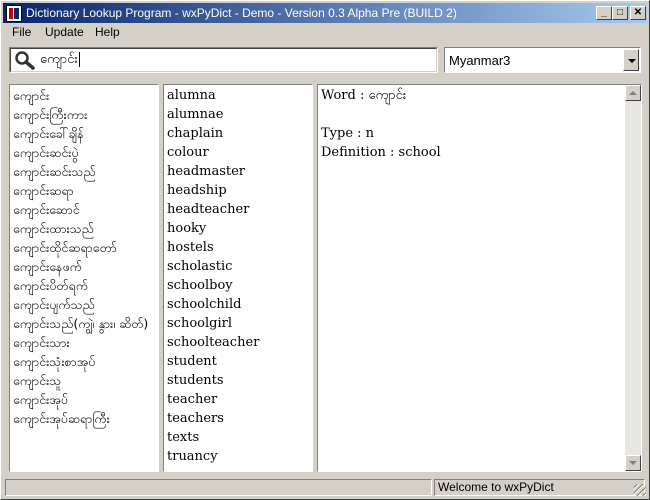 Image resolution: width=650 pixels, height=500 pixels. Describe the element at coordinates (239, 133) in the screenshot. I see `list-item: chaplain` at that location.